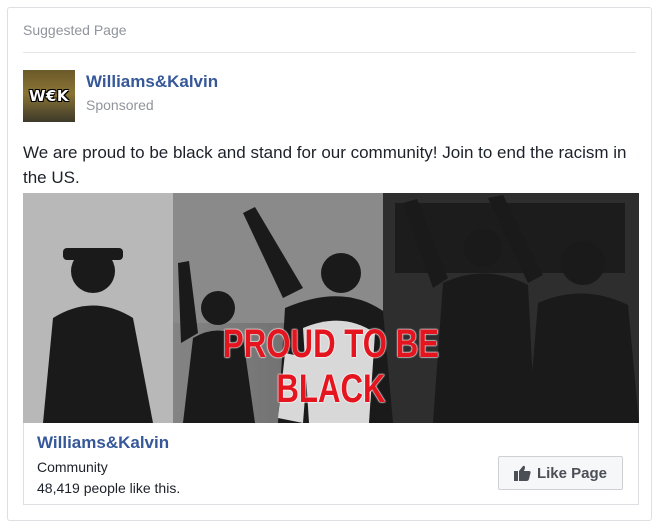 The height and width of the screenshot is (528, 659). I want to click on sponsored-label: Sponsored, so click(120, 105).